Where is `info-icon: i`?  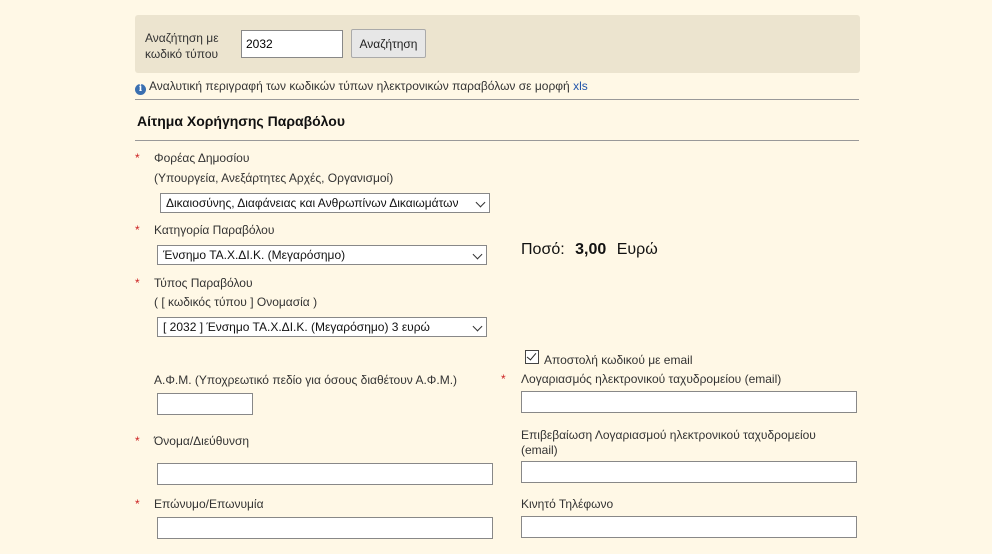
info-icon: i is located at coordinates (140, 89).